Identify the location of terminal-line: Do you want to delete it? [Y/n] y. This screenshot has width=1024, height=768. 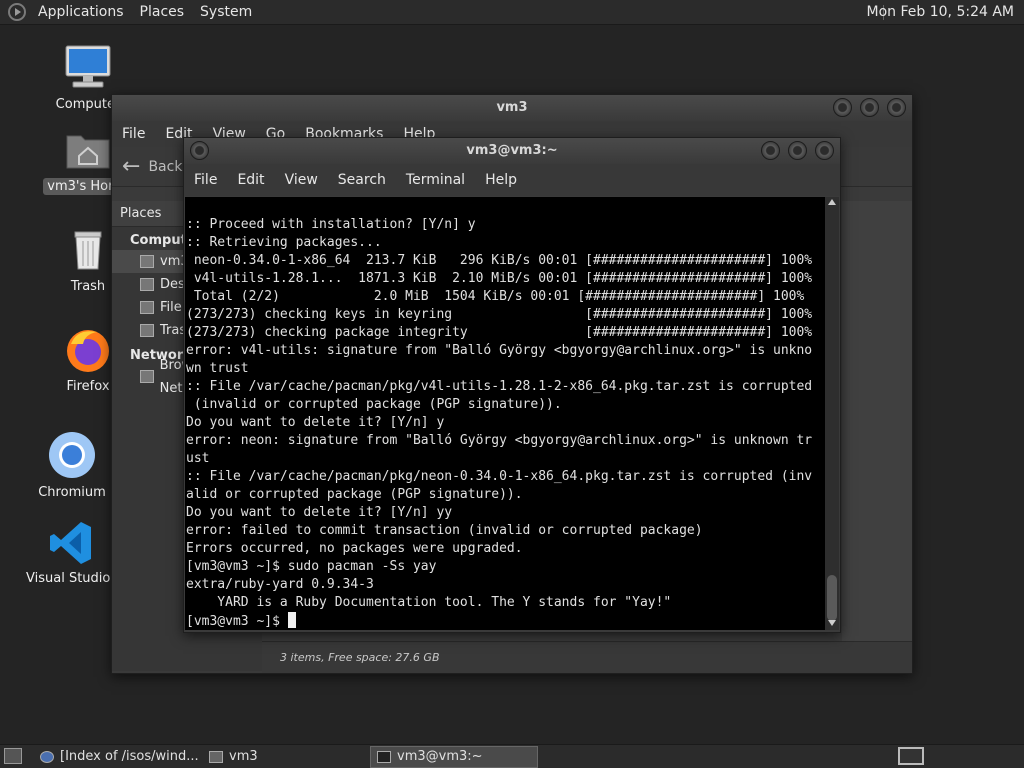
(315, 422).